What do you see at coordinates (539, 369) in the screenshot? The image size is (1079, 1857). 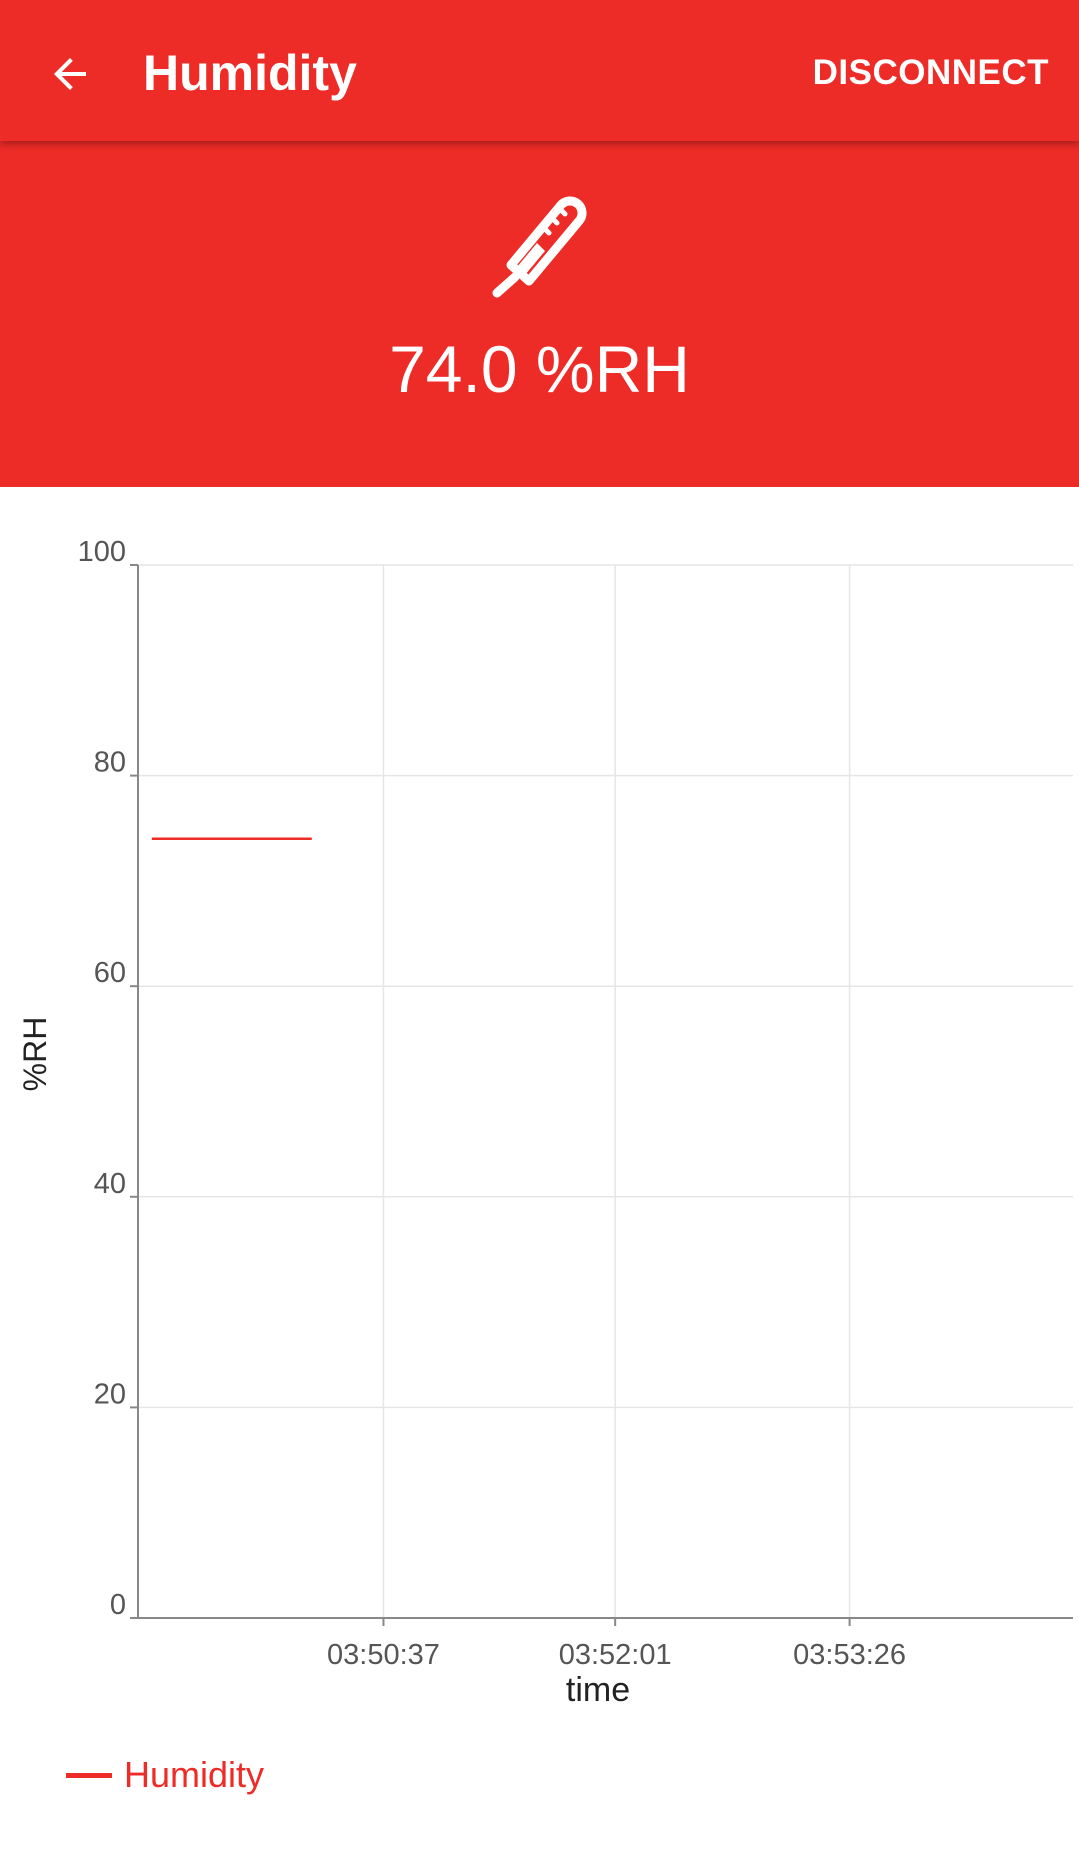 I see `humidity-reading: 74.0 %RH` at bounding box center [539, 369].